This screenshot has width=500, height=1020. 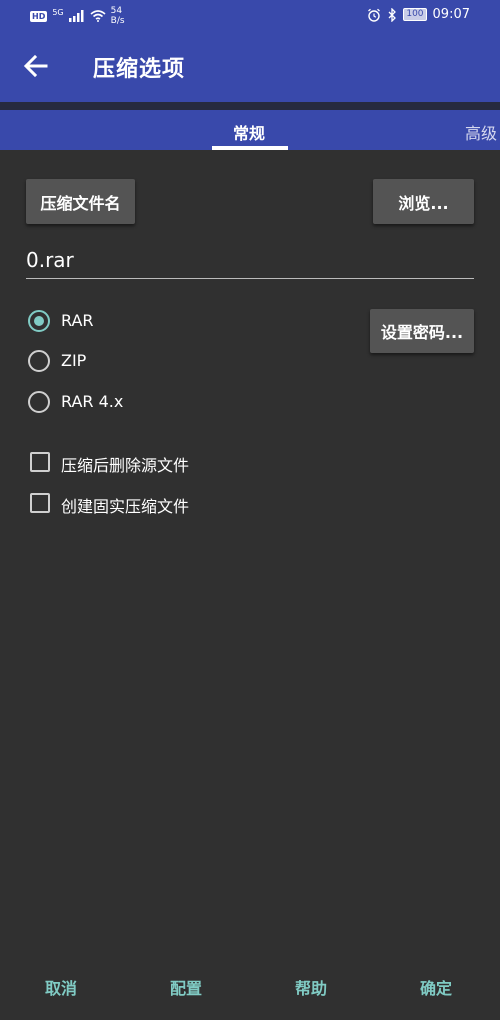 I want to click on network-type: 5G, so click(x=58, y=12).